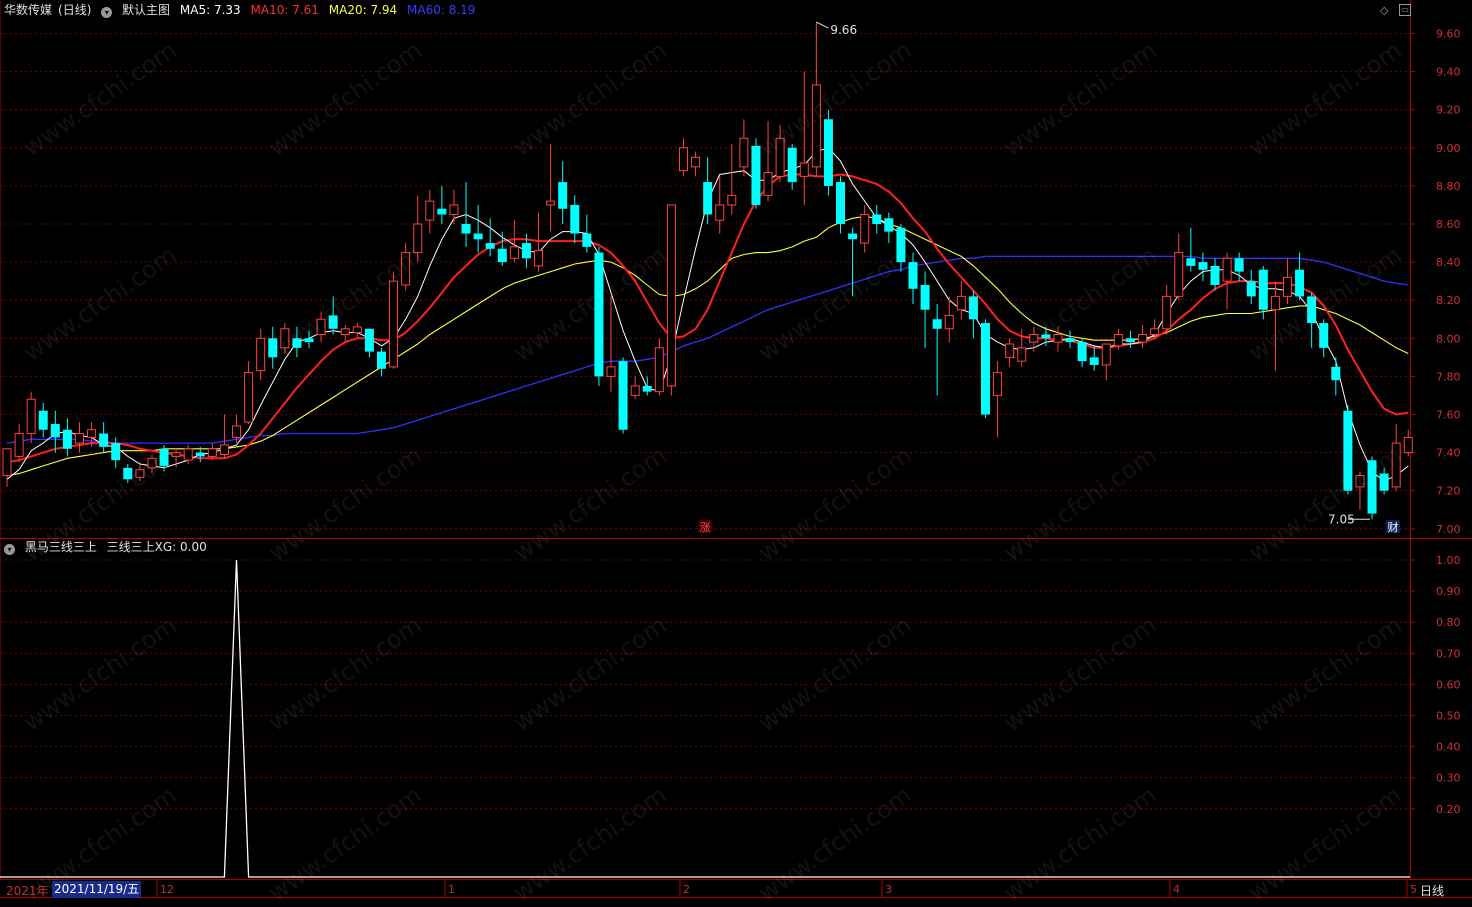 This screenshot has height=907, width=1472. What do you see at coordinates (210, 10) in the screenshot?
I see `ma5-label: MA5: 7.33` at bounding box center [210, 10].